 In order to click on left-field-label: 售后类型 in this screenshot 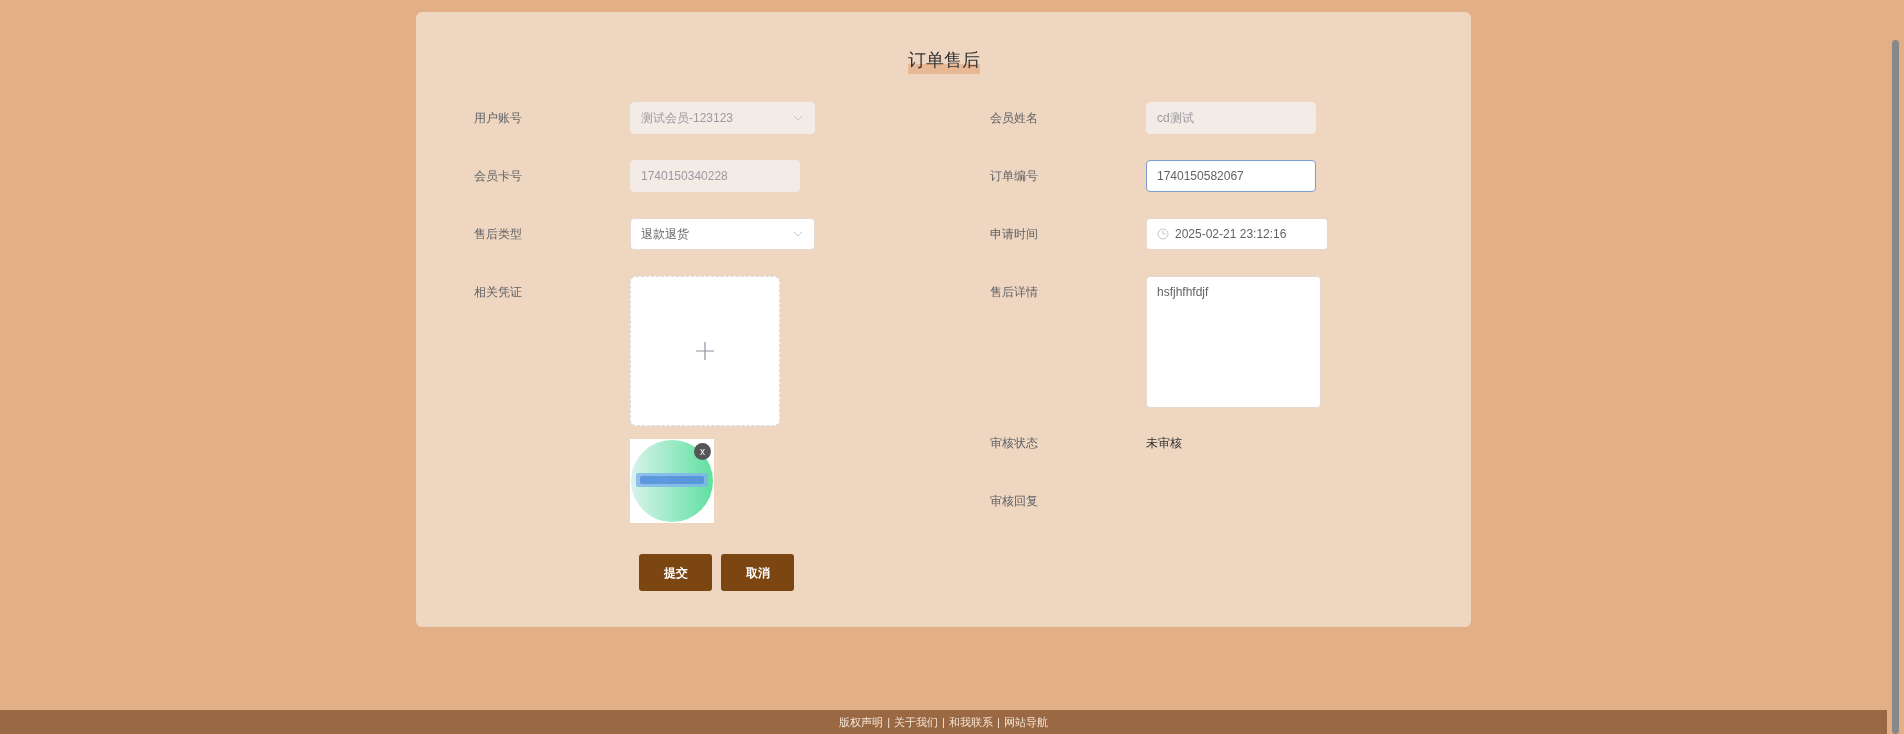, I will do `click(498, 234)`.